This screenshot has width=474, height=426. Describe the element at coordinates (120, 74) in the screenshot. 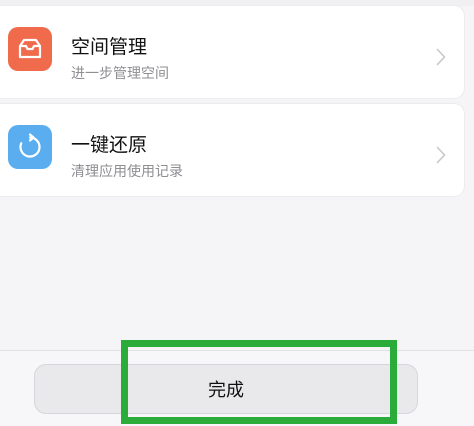

I see `item-subtitle: 进一步管理空间` at that location.